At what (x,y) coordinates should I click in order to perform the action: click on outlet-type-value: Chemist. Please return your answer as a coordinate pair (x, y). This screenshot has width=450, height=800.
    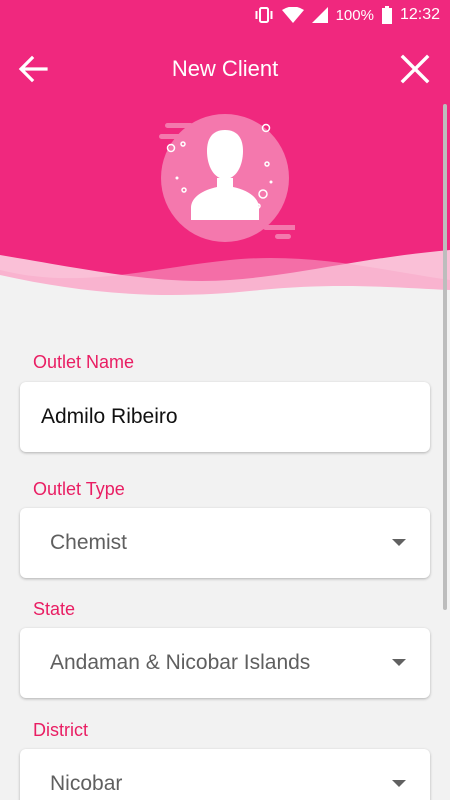
    Looking at the image, I should click on (89, 542).